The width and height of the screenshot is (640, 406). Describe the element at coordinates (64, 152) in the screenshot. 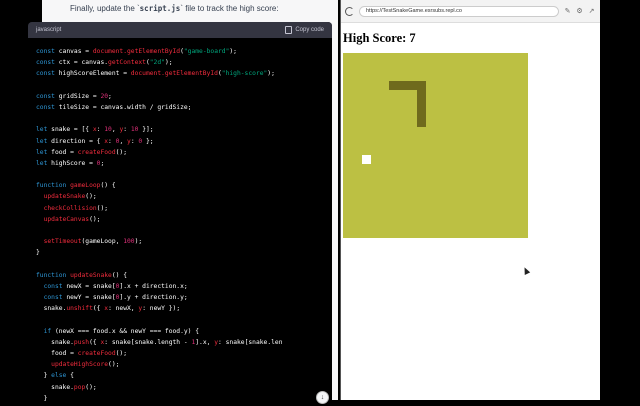

I see `code-token: food =` at that location.